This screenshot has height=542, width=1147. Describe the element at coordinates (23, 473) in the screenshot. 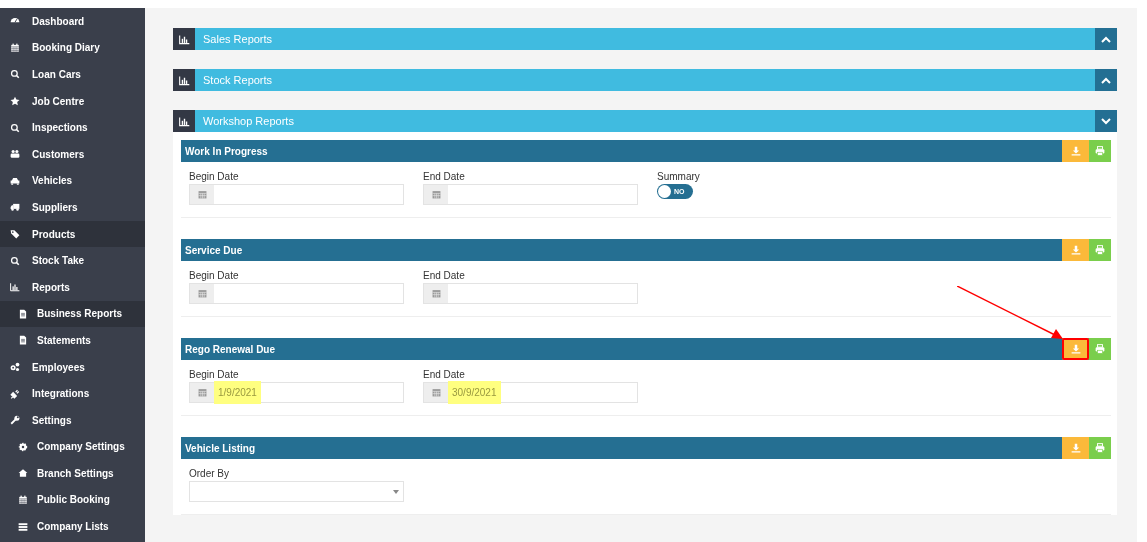

I see `home-icon` at that location.